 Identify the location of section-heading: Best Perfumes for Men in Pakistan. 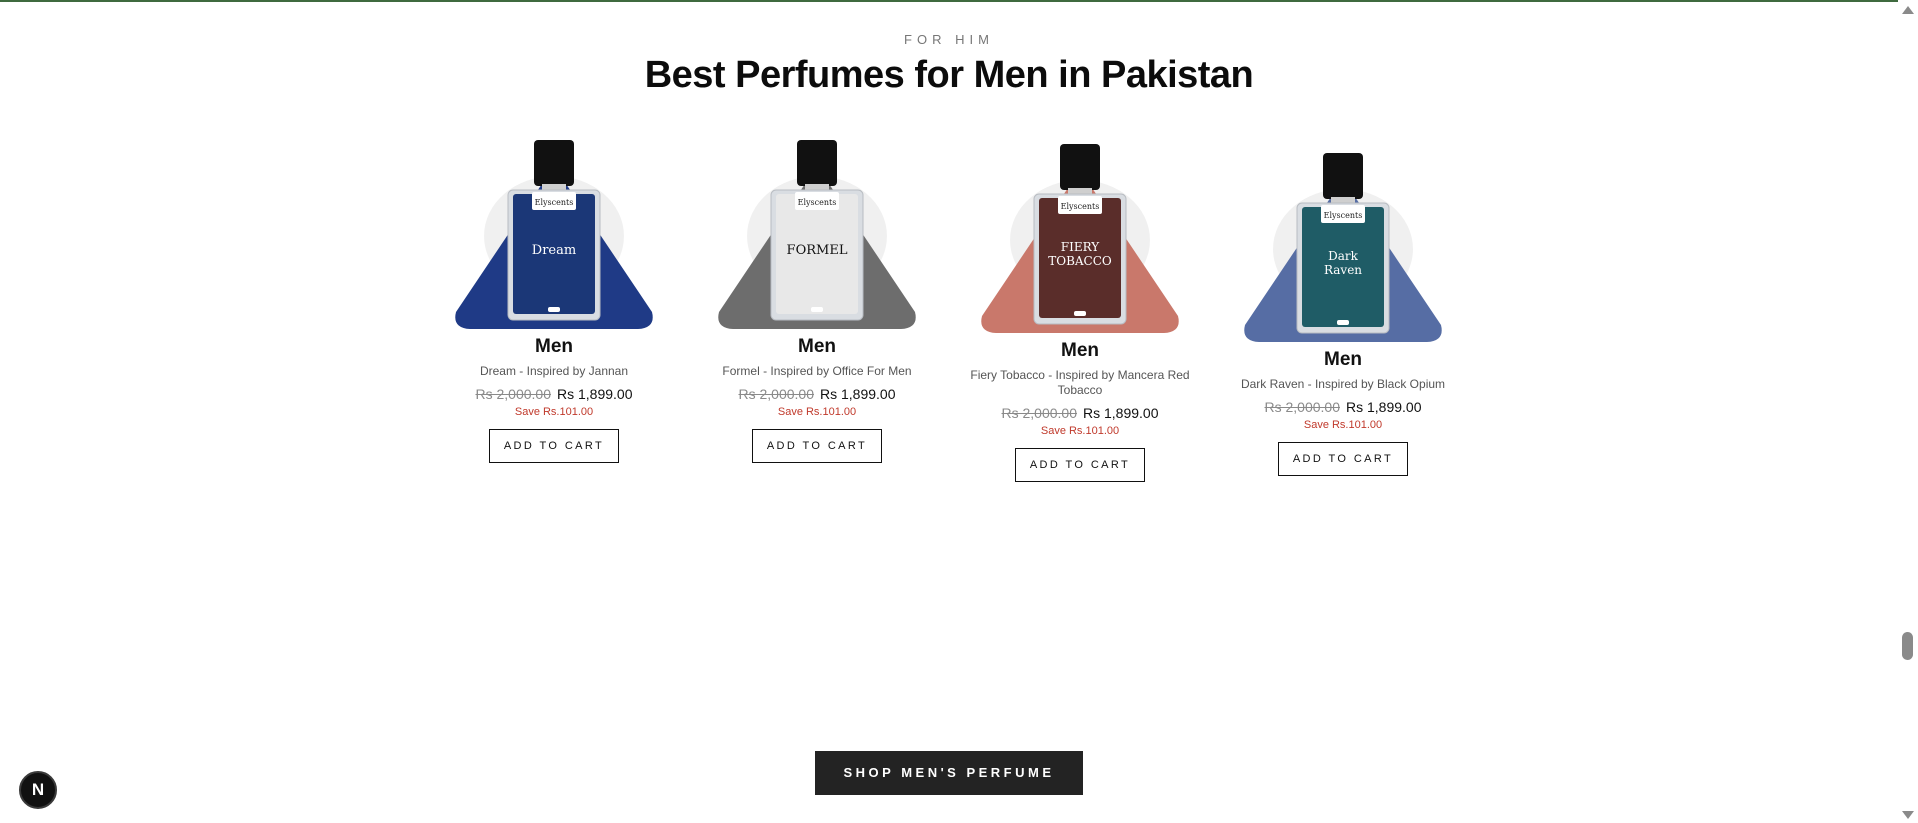
(949, 75).